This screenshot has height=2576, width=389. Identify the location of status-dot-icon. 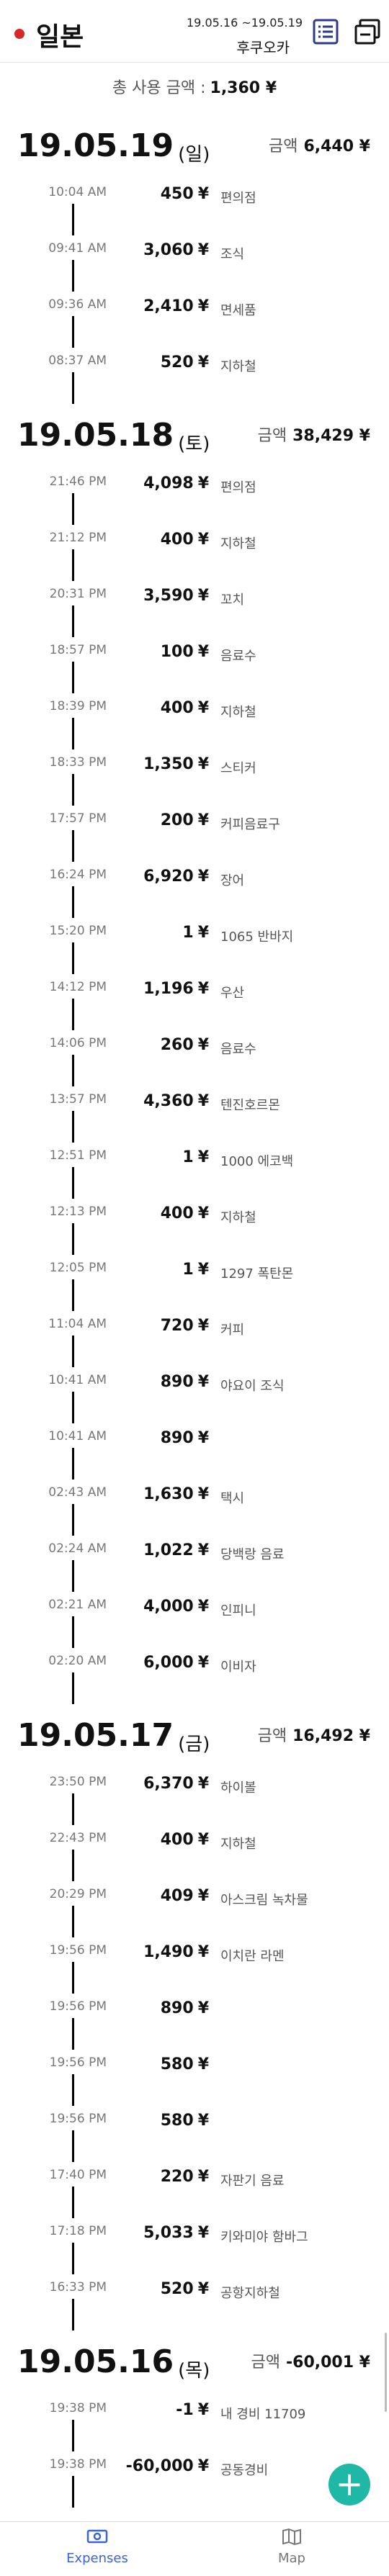
(19, 34).